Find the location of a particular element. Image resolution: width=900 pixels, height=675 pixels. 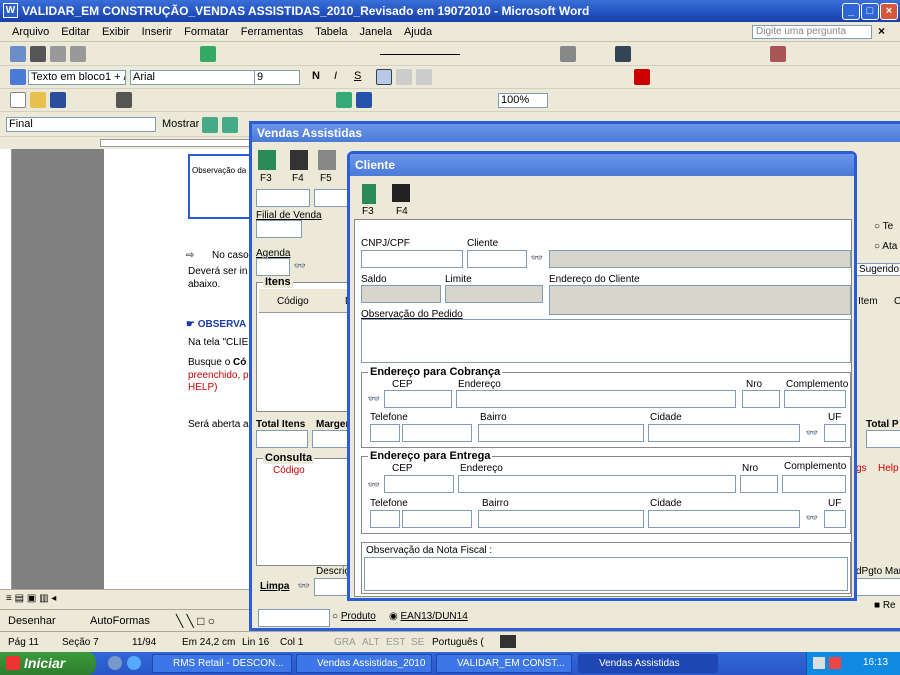

entrega-bairro-field is located at coordinates (561, 519).